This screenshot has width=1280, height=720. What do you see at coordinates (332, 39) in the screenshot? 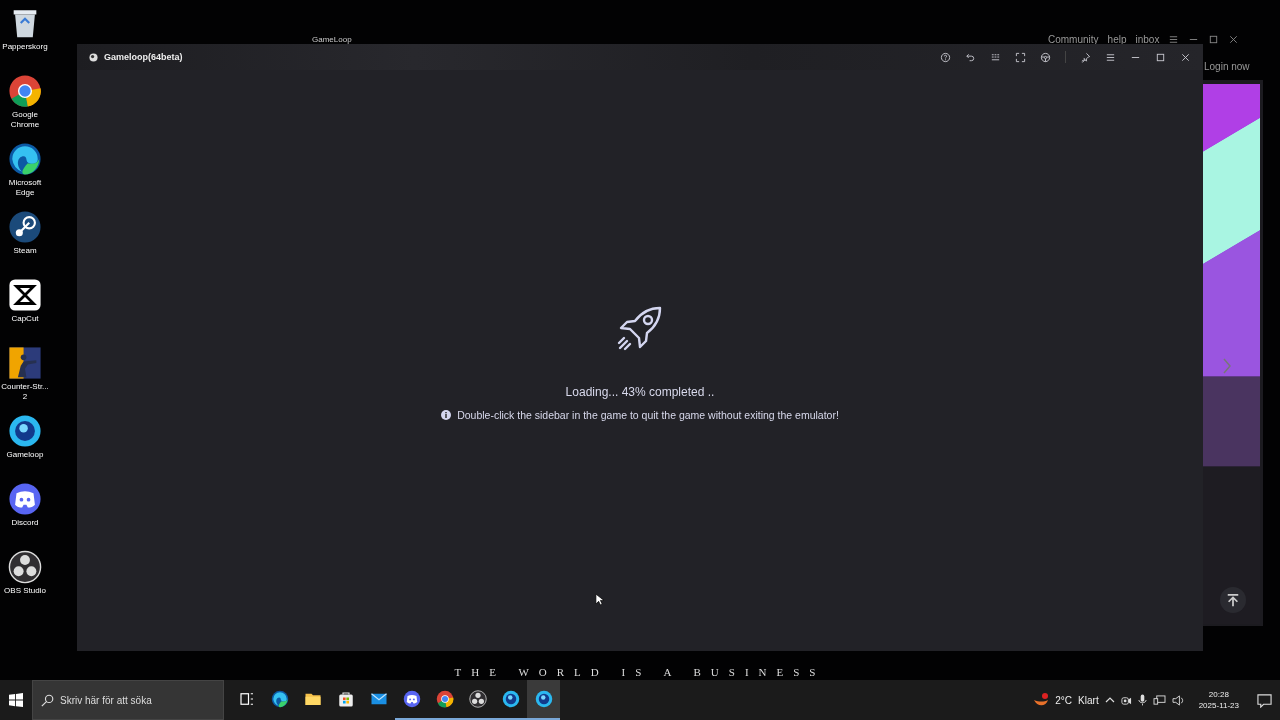
I see `app-logo: GameLoop` at bounding box center [332, 39].